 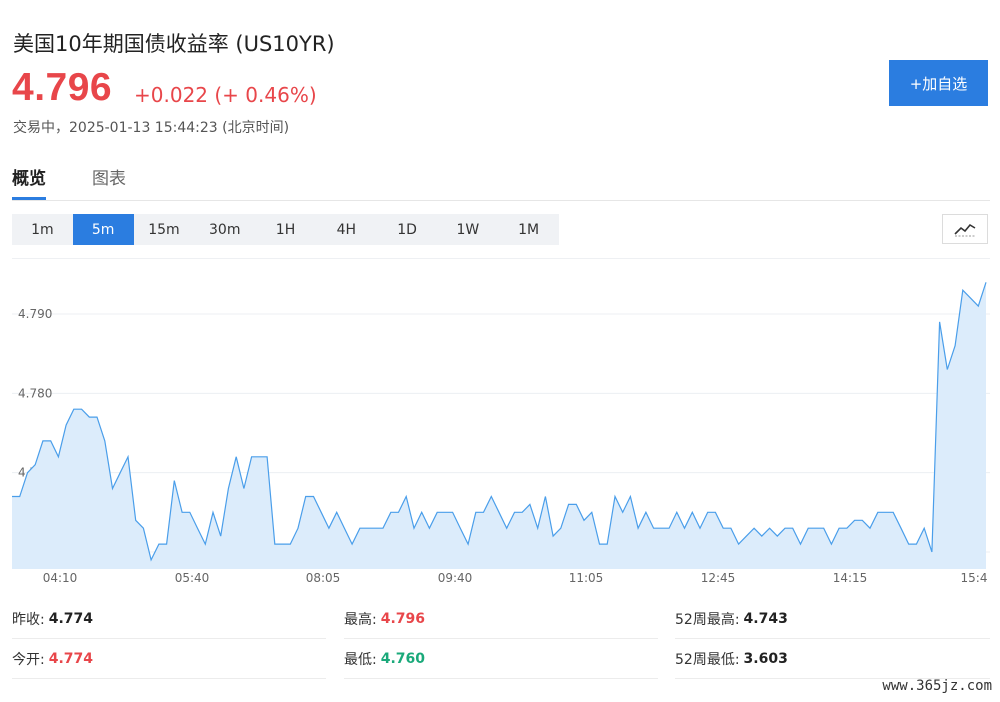 What do you see at coordinates (29, 182) in the screenshot?
I see `tab-overview: 概览` at bounding box center [29, 182].